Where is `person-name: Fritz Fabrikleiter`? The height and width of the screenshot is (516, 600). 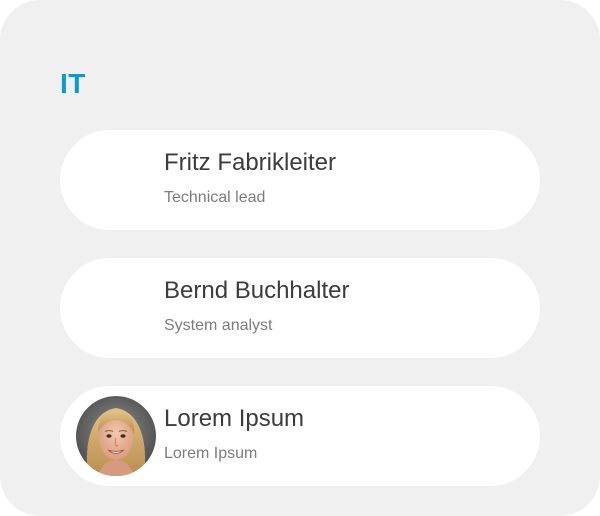
person-name: Fritz Fabrikleiter is located at coordinates (250, 162).